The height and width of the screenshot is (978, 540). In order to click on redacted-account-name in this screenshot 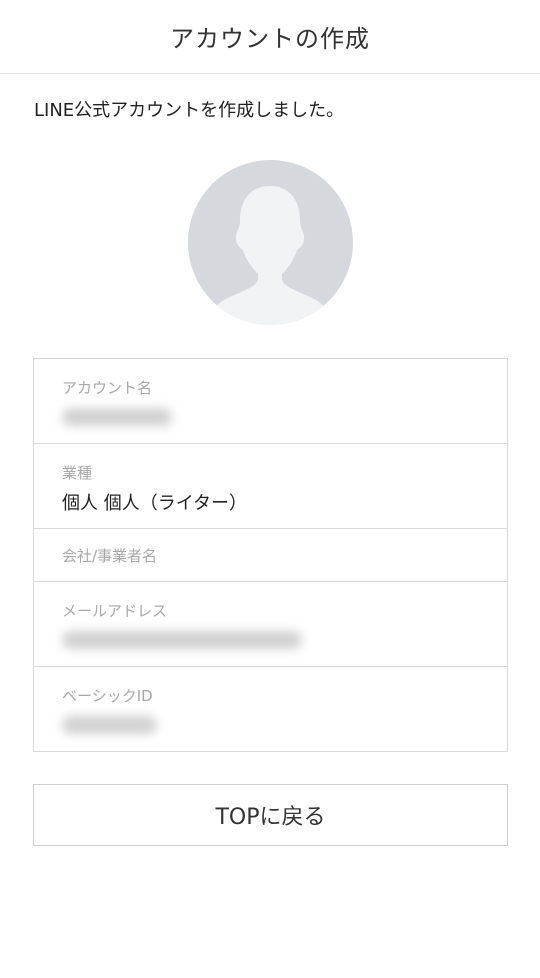, I will do `click(117, 417)`.